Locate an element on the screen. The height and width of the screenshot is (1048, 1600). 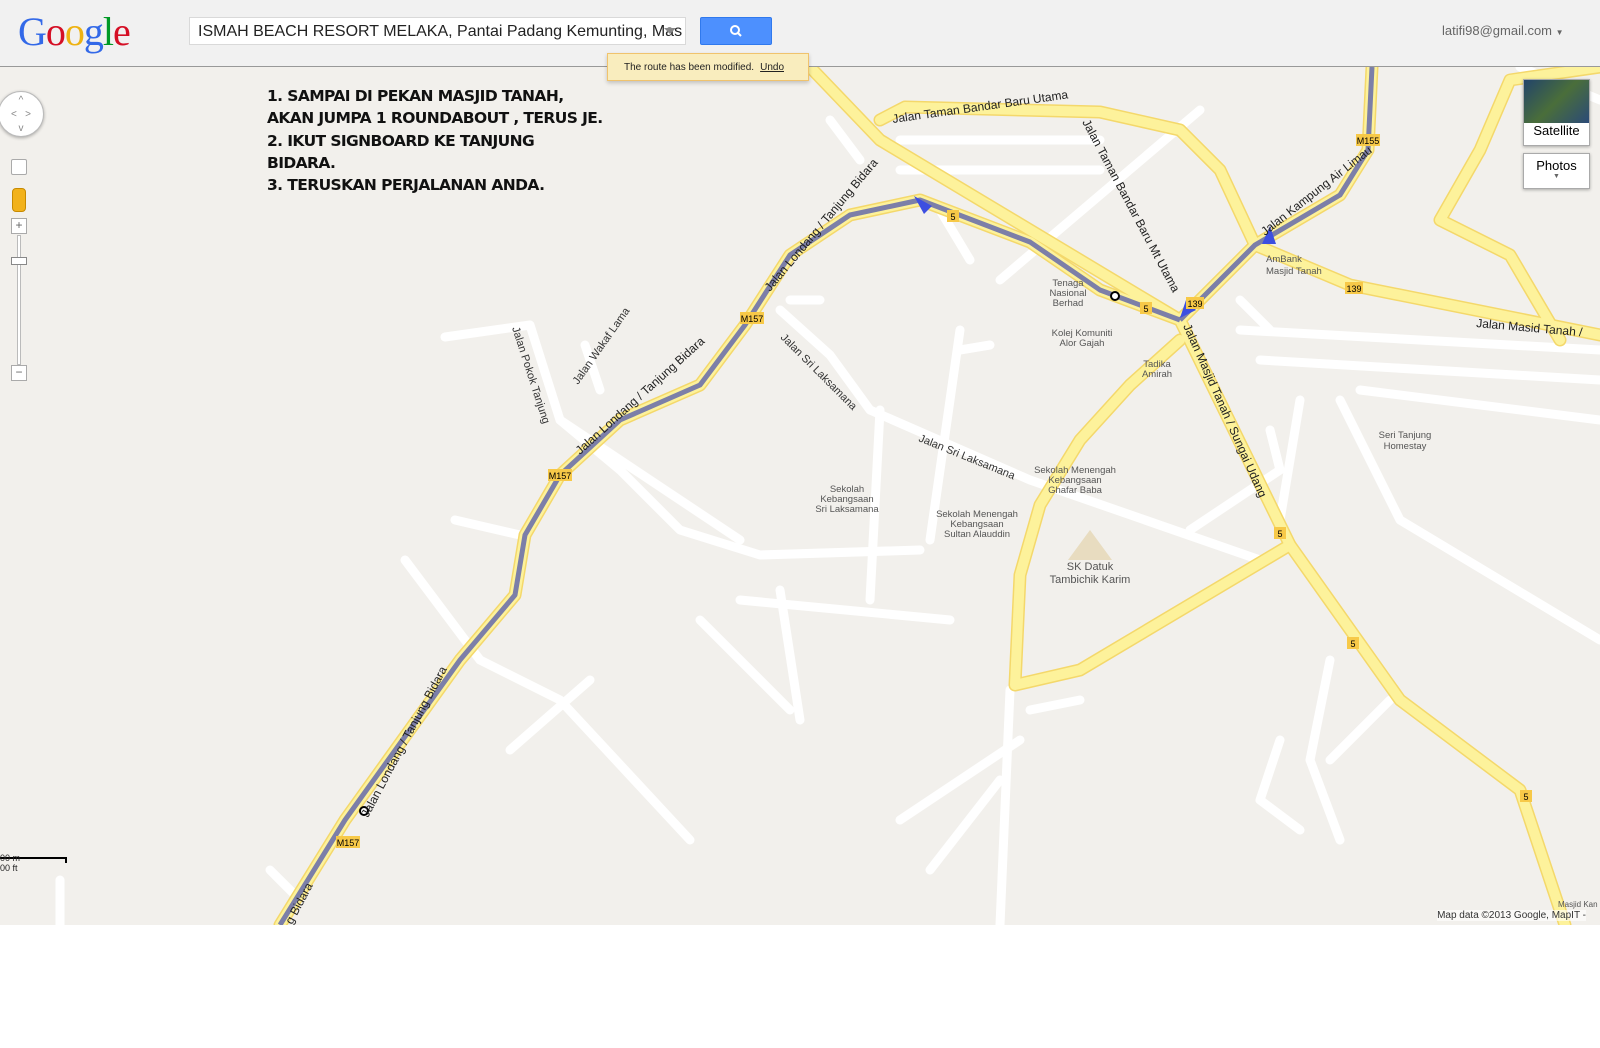
pegman-icon is located at coordinates (19, 200).